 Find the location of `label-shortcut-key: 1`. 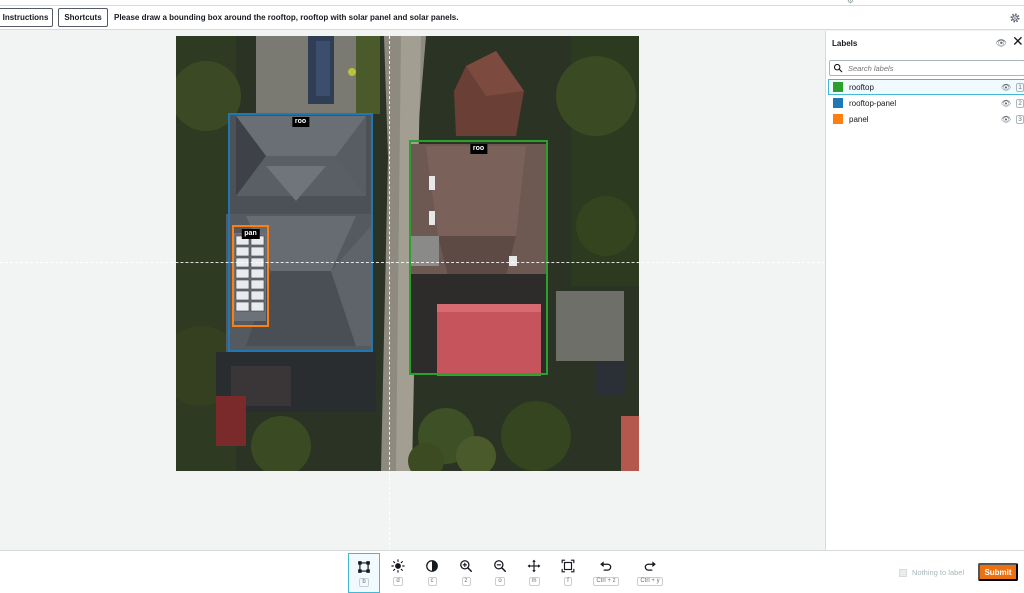

label-shortcut-key: 1 is located at coordinates (1020, 87).